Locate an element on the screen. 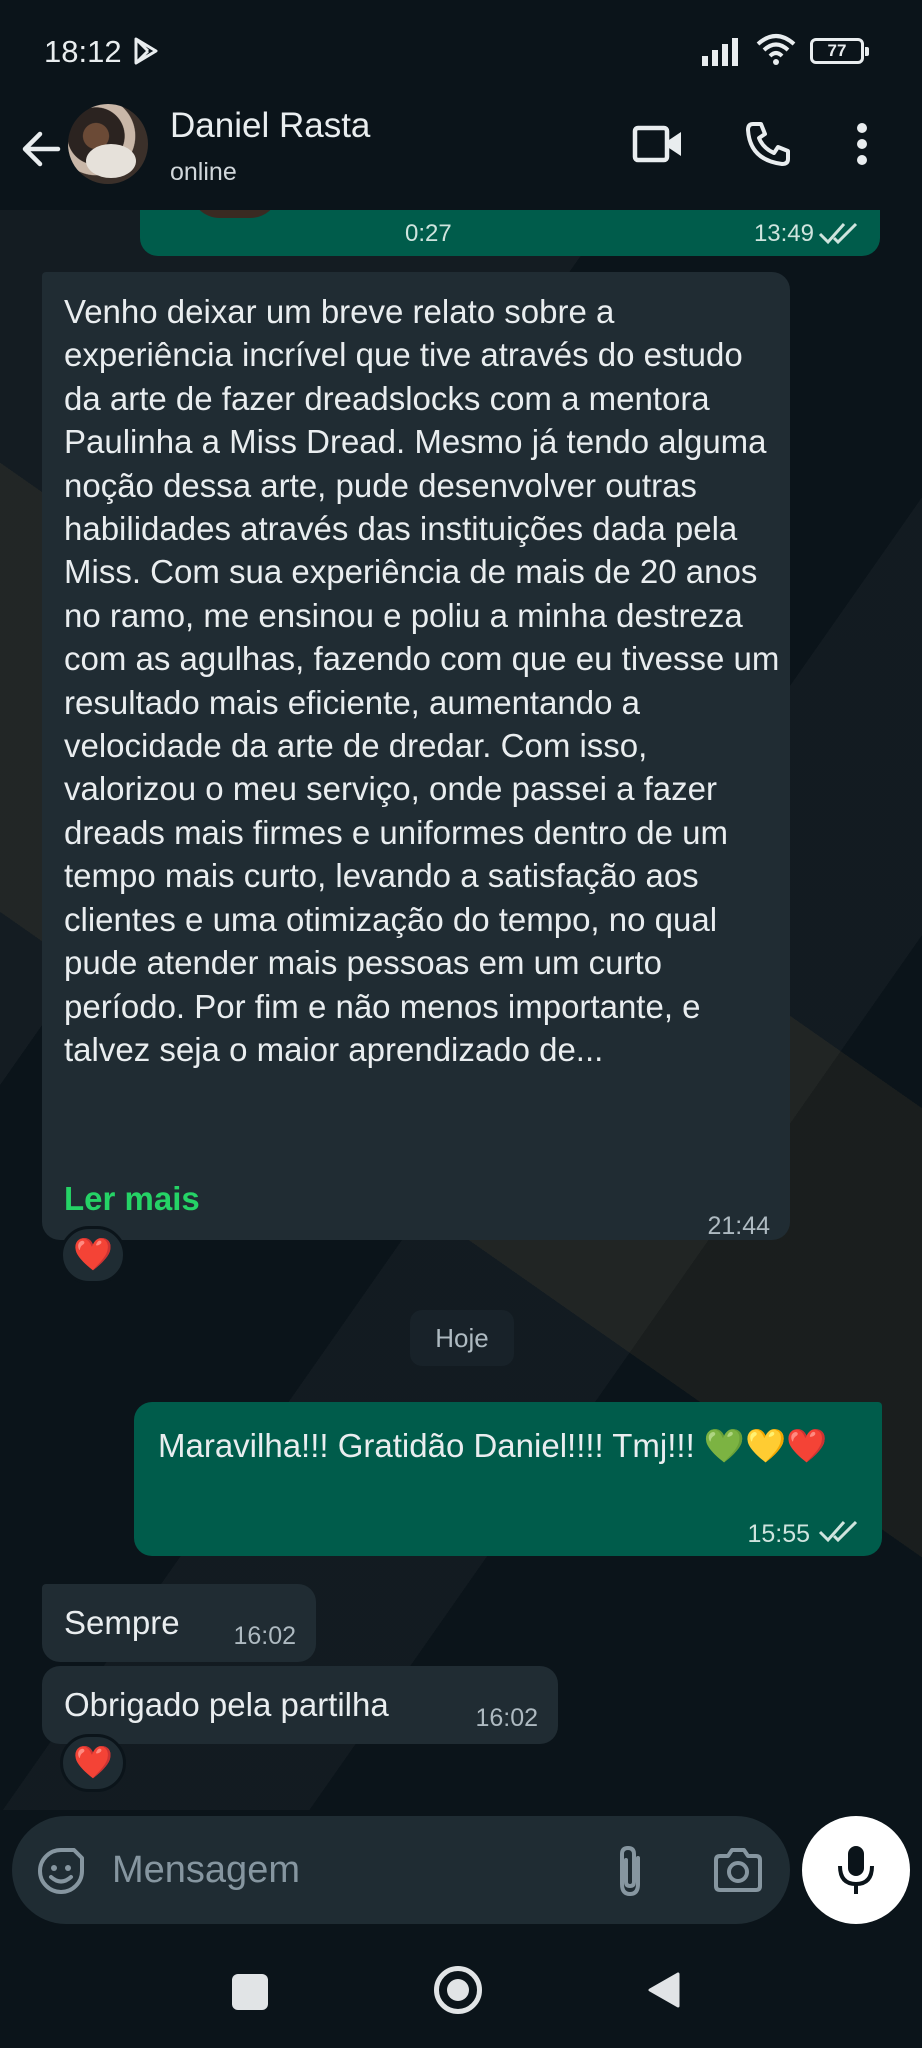 The height and width of the screenshot is (2048, 922). status-time: 18:12 is located at coordinates (83, 51).